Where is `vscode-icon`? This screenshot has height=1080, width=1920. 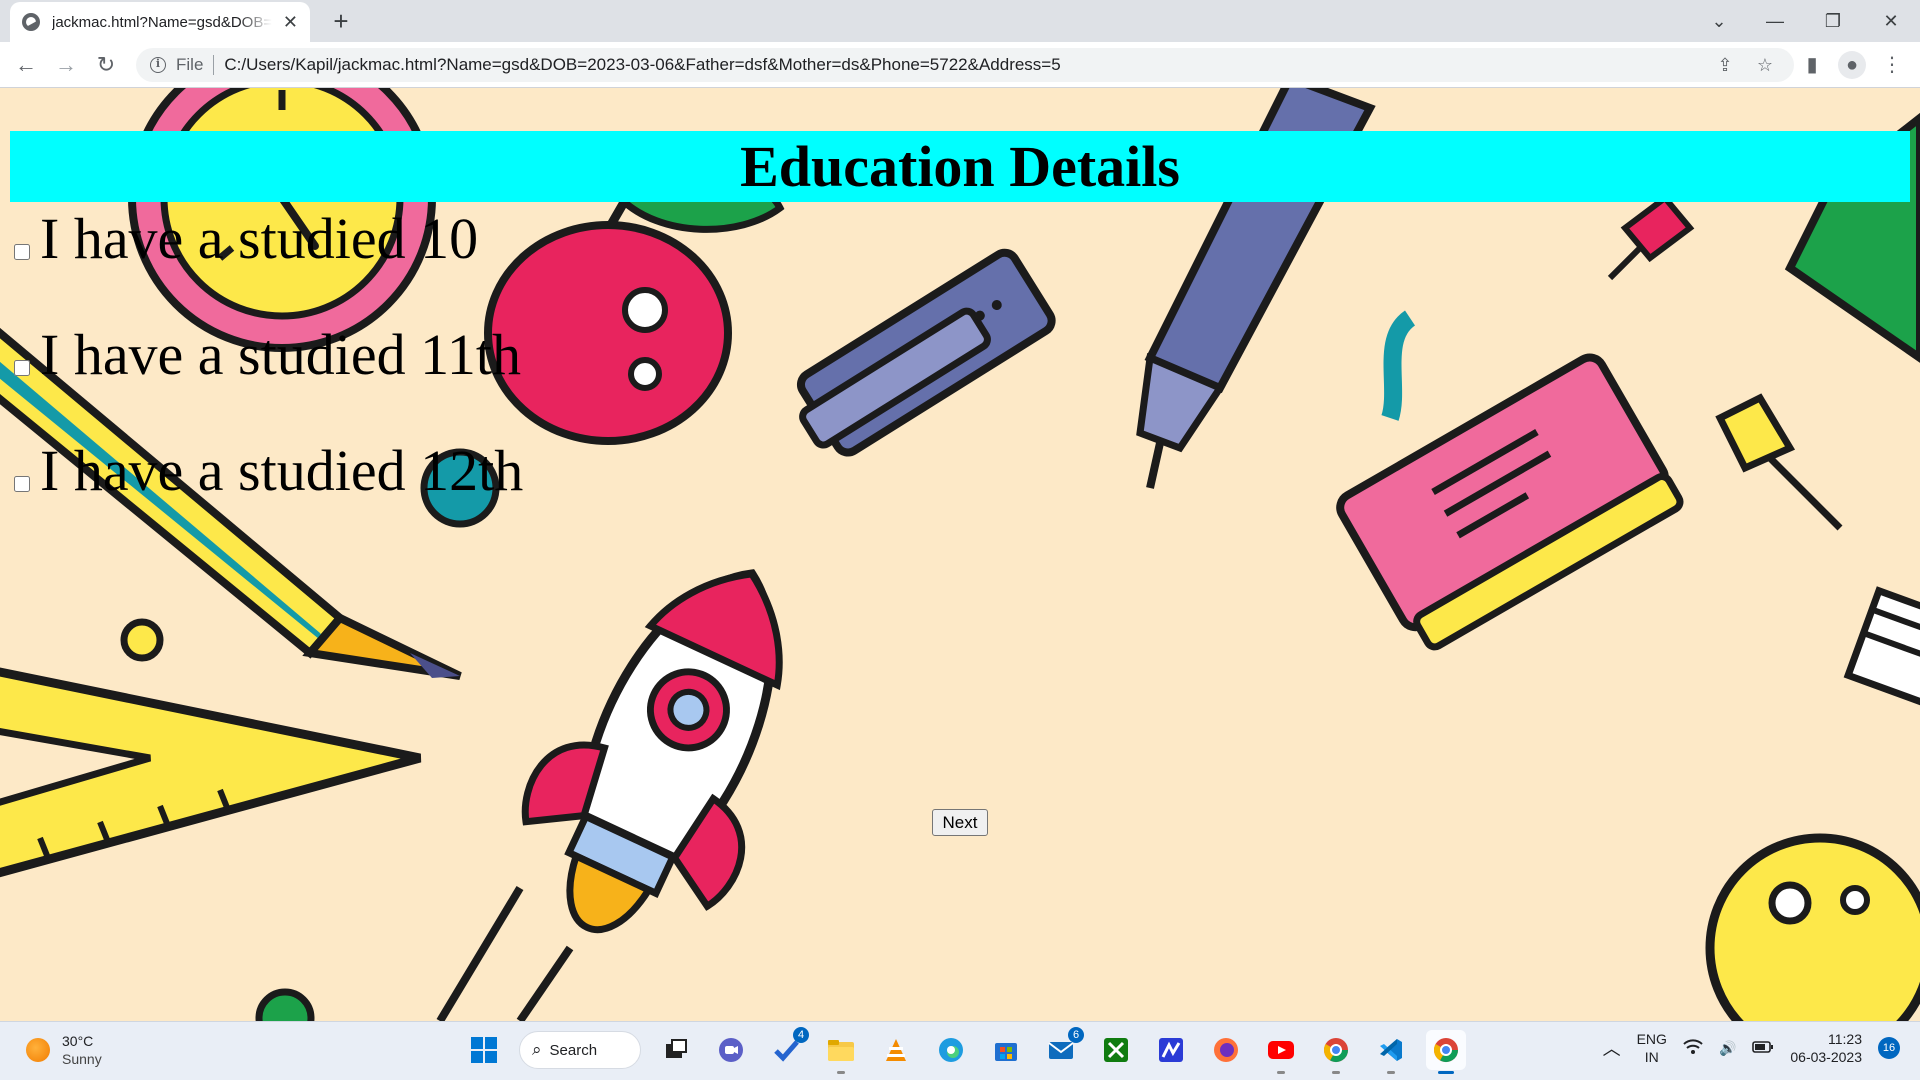
vscode-icon is located at coordinates (1391, 1052).